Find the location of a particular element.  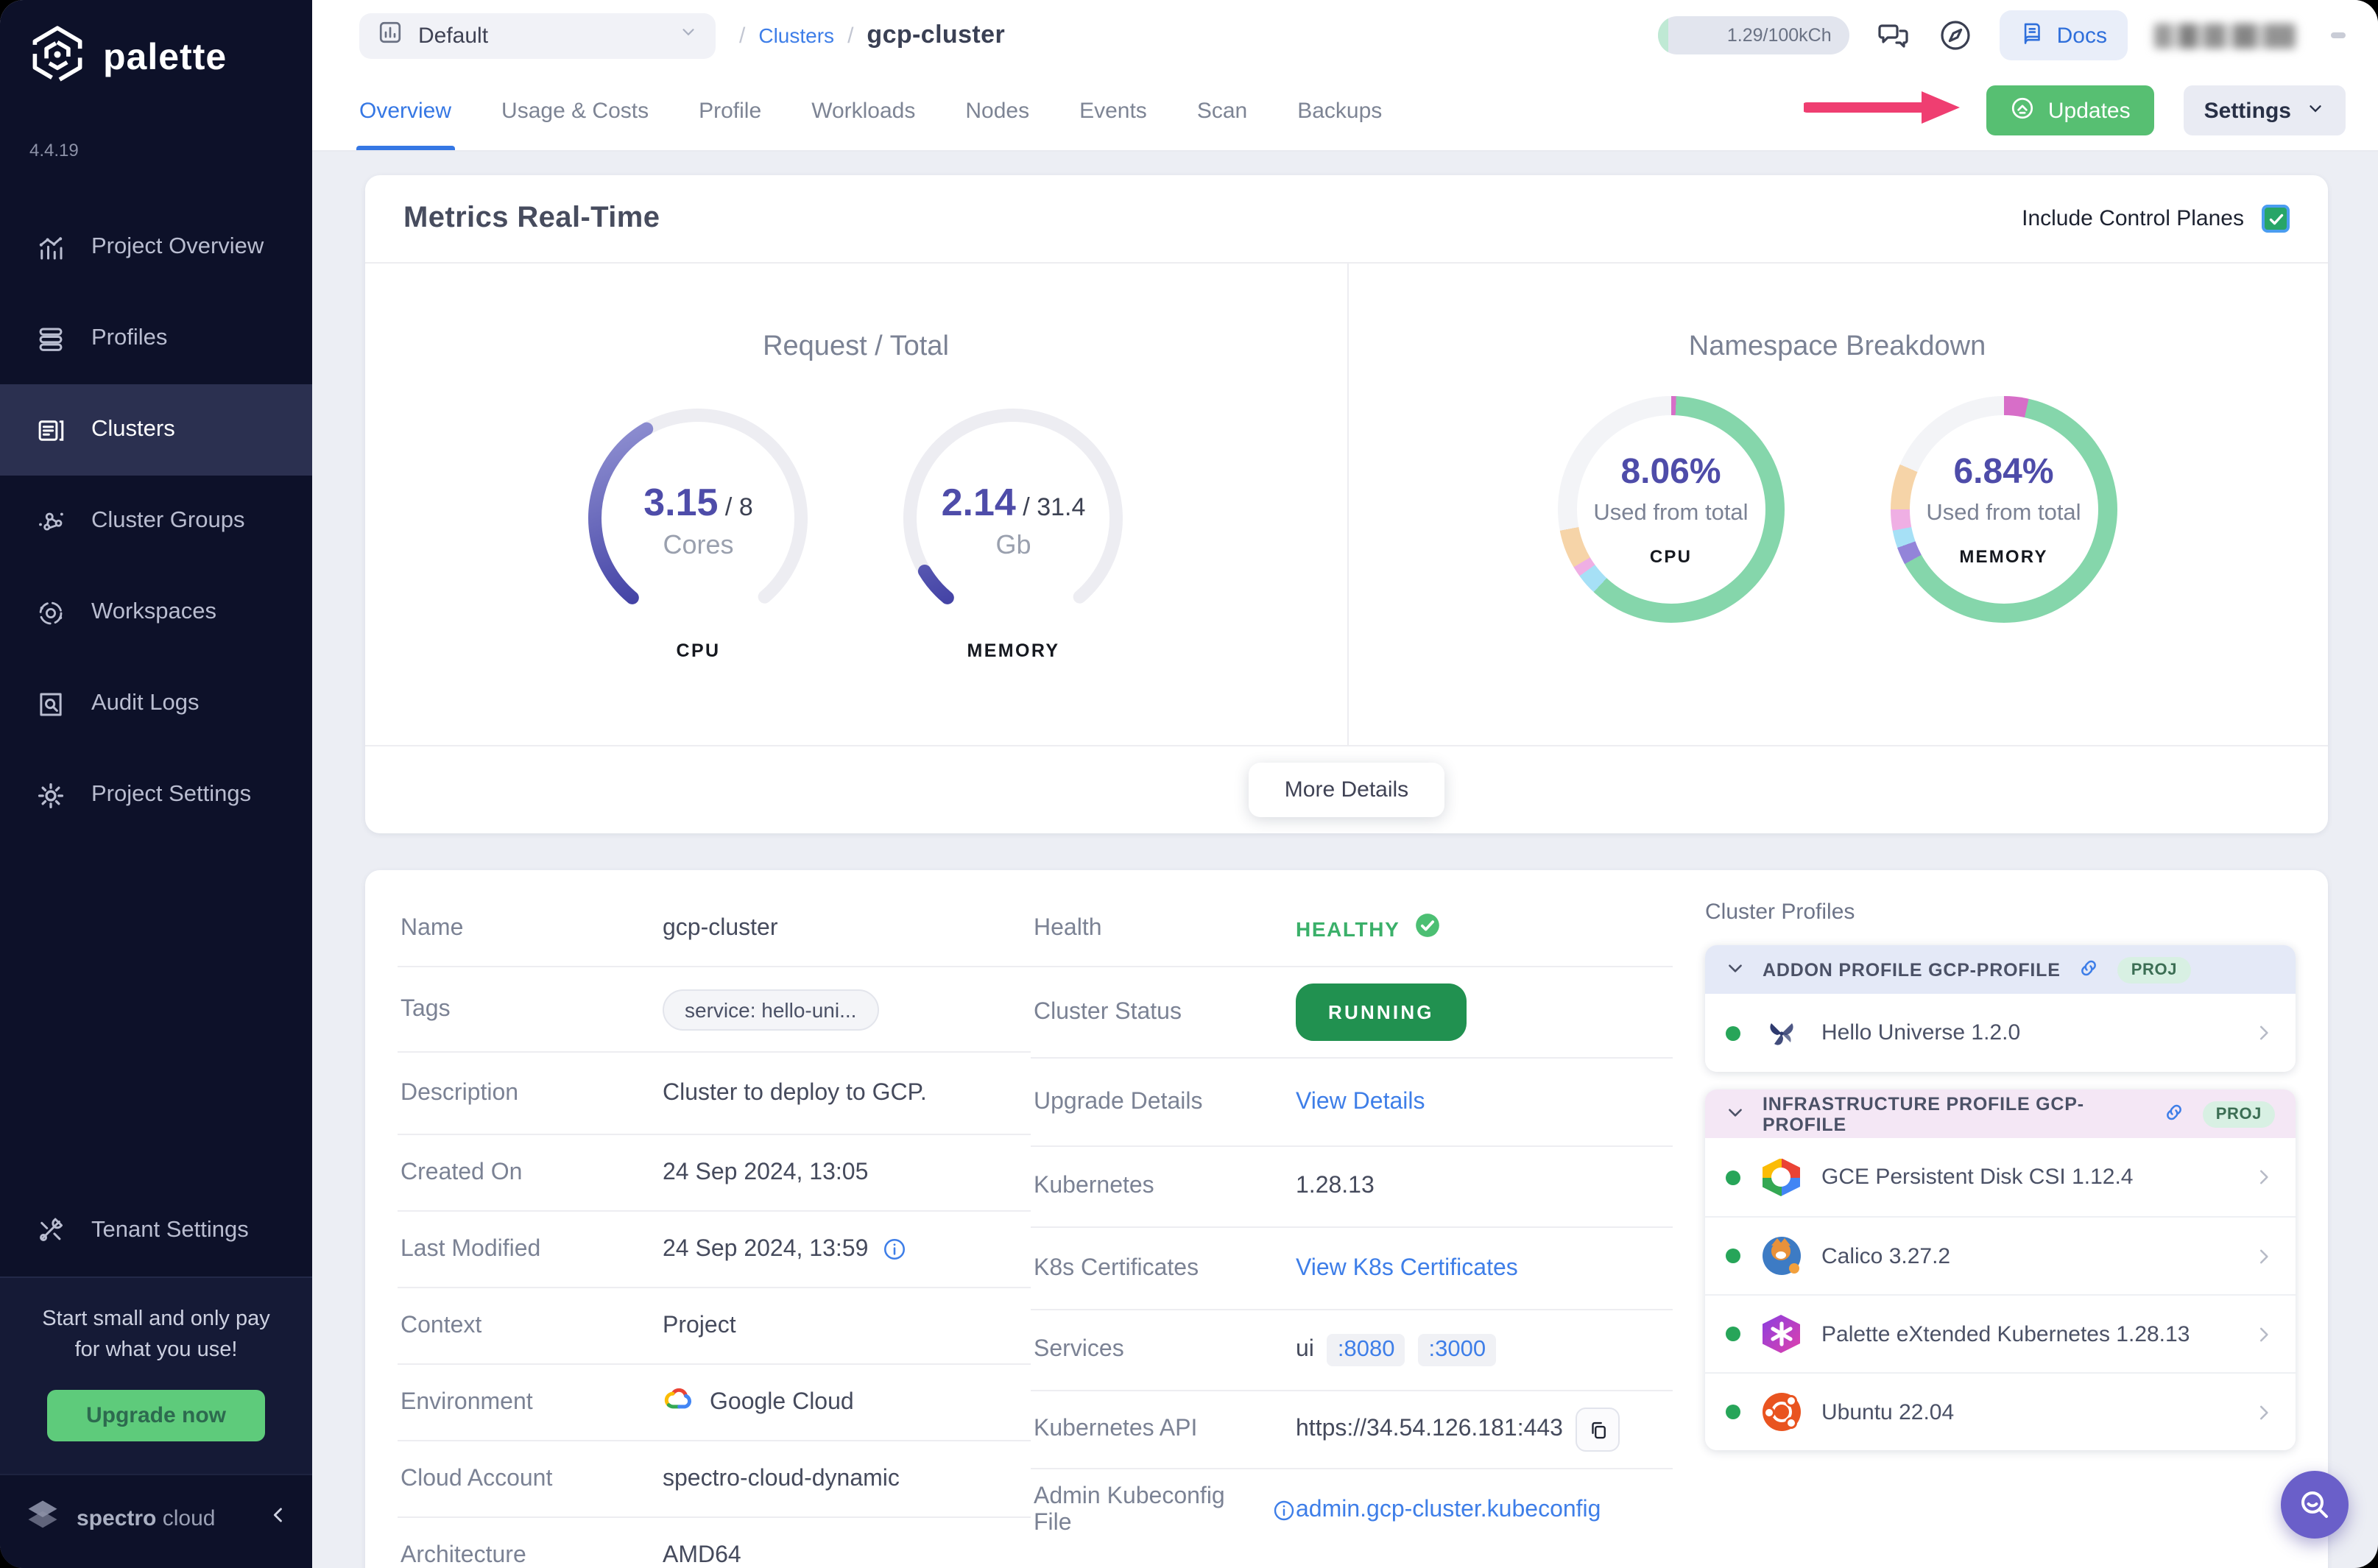

sidebar-item-audit-logs: Audit Logs is located at coordinates (156, 704).